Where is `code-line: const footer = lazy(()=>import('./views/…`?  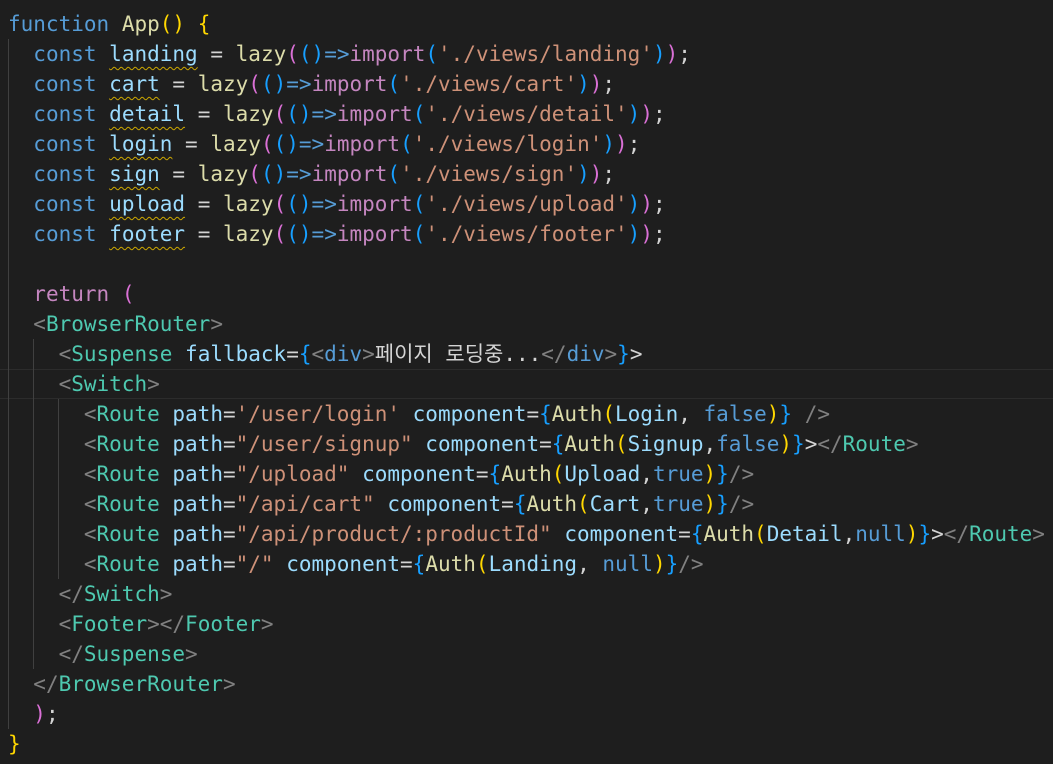 code-line: const footer = lazy(()=>import('./views/… is located at coordinates (336, 234).